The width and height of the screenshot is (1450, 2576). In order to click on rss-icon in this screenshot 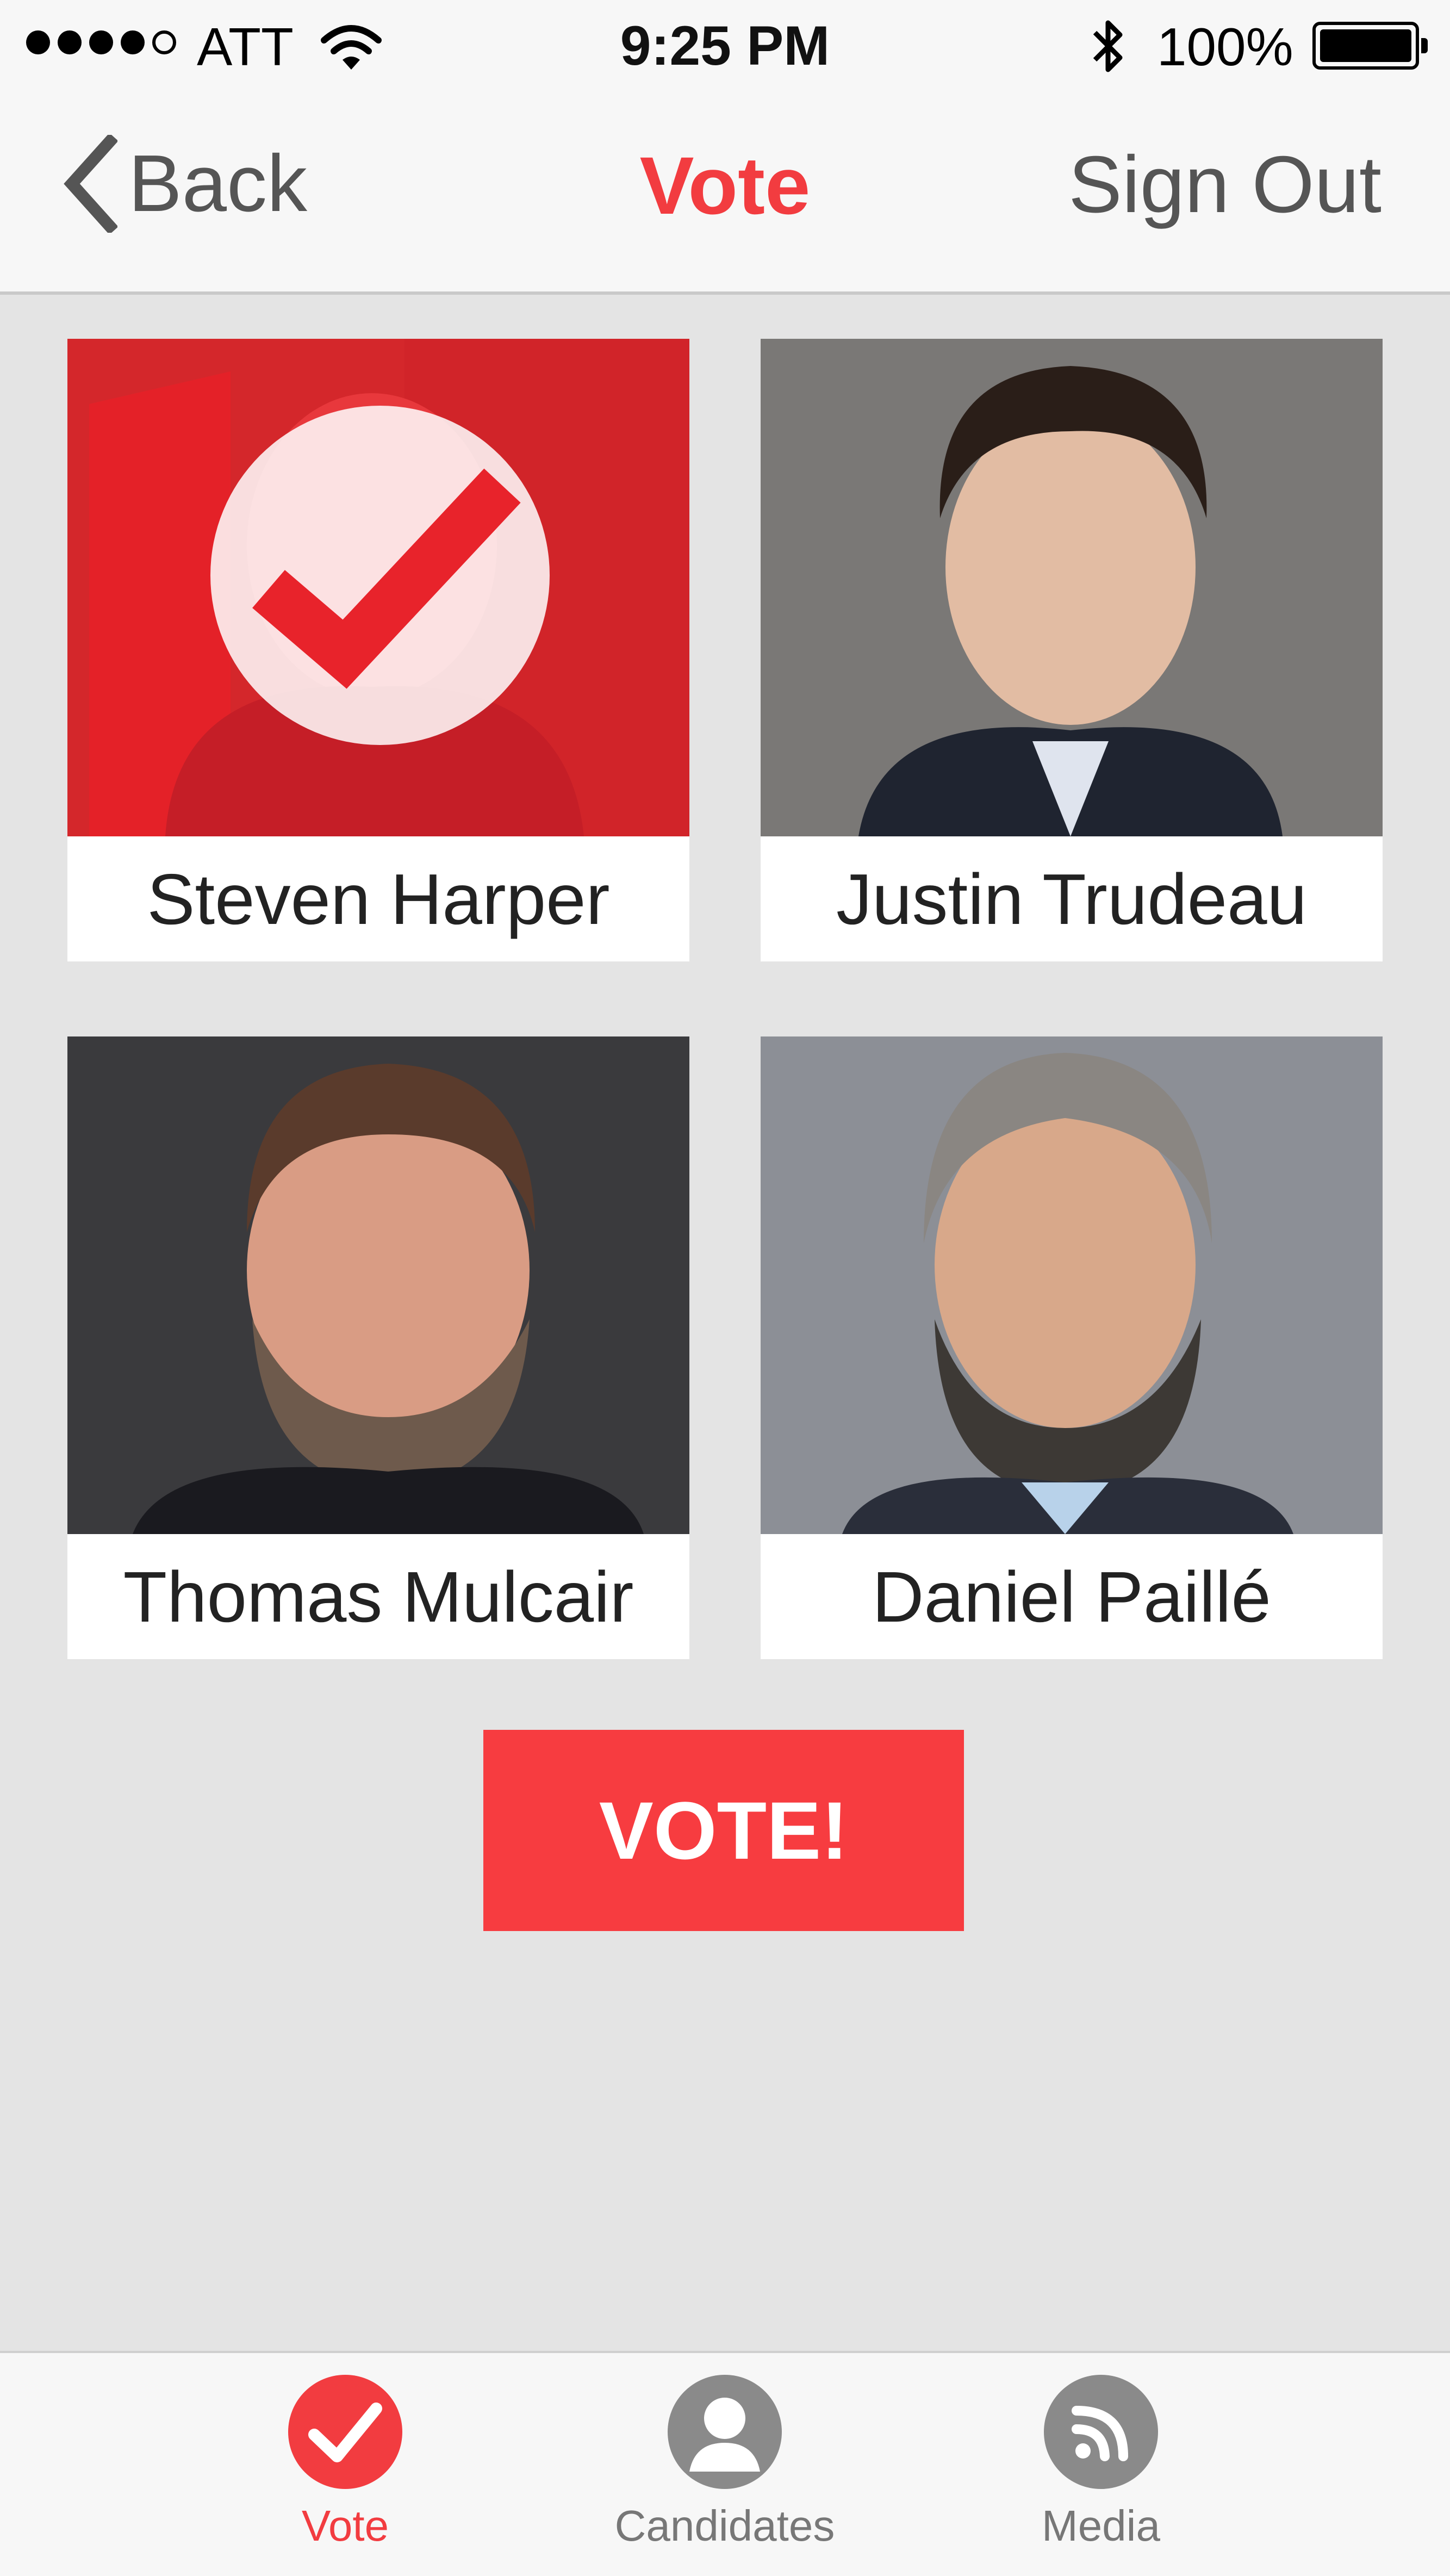, I will do `click(1101, 2432)`.